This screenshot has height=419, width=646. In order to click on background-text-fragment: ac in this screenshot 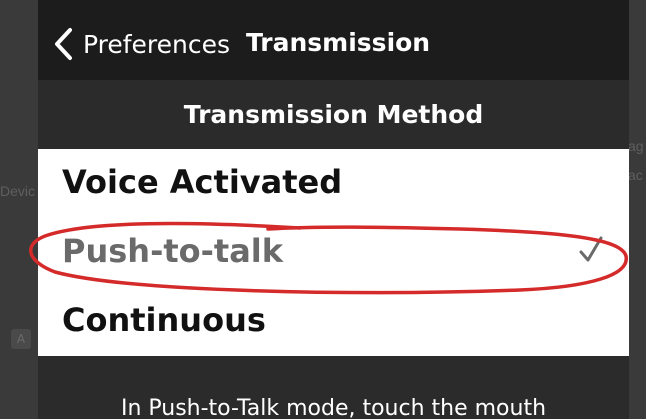, I will do `click(635, 175)`.